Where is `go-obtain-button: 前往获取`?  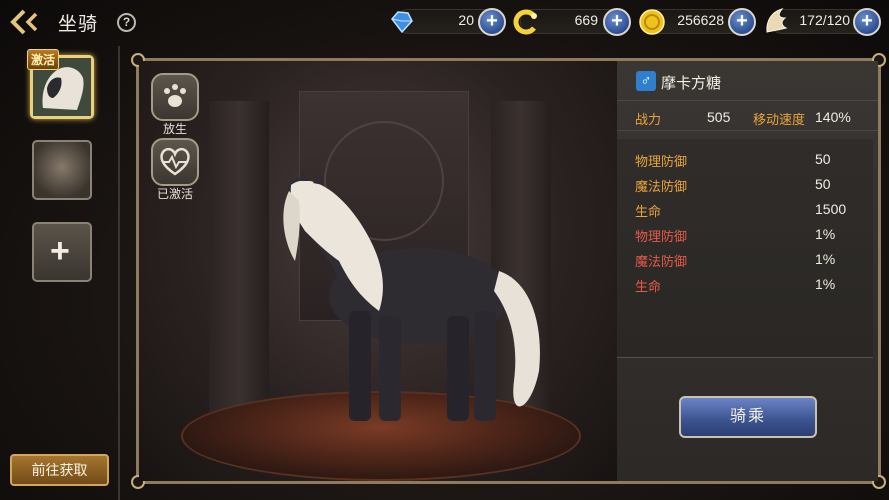
go-obtain-button: 前往获取 is located at coordinates (59, 470).